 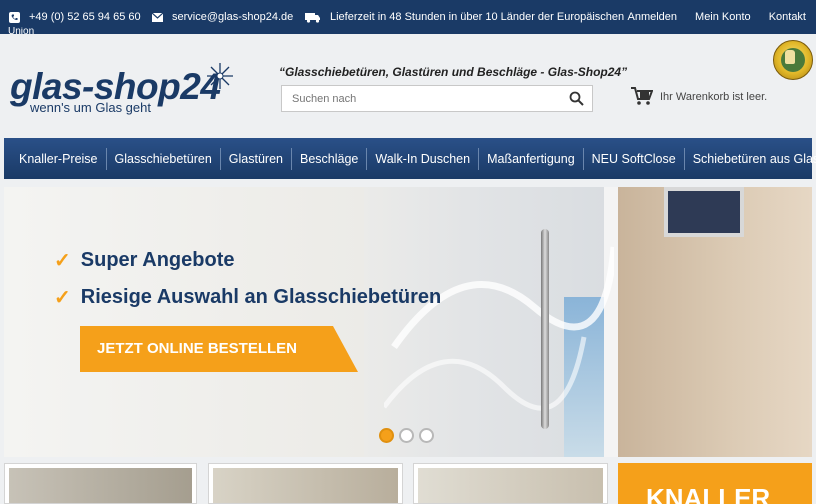 What do you see at coordinates (652, 17) in the screenshot?
I see `login-link: Anmelden` at bounding box center [652, 17].